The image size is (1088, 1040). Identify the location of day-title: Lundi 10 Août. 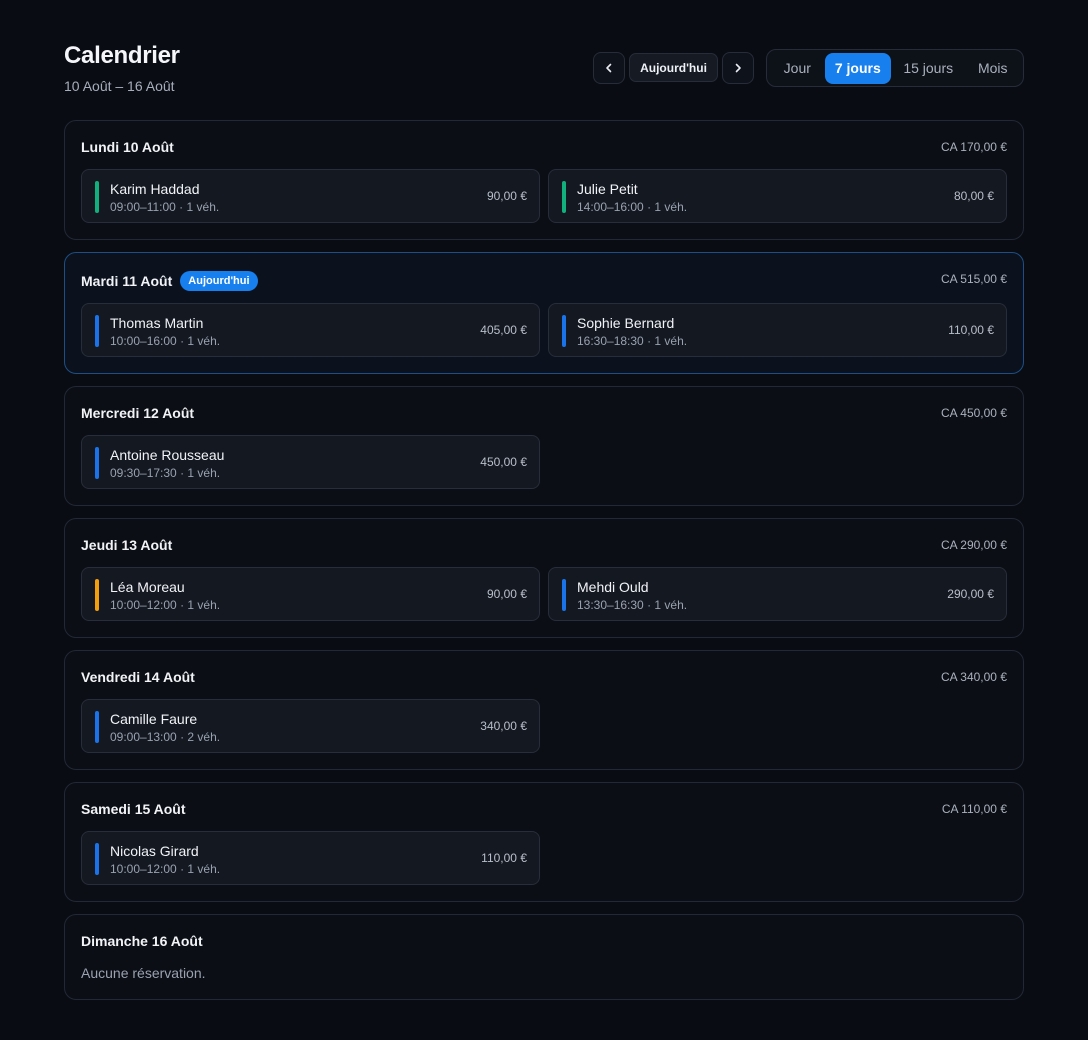
(127, 147).